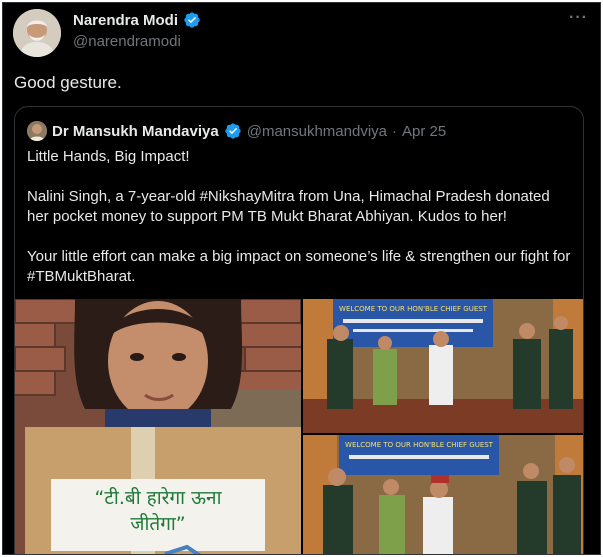 The height and width of the screenshot is (557, 603). What do you see at coordinates (125, 20) in the screenshot?
I see `author-name: Narendra Modi` at bounding box center [125, 20].